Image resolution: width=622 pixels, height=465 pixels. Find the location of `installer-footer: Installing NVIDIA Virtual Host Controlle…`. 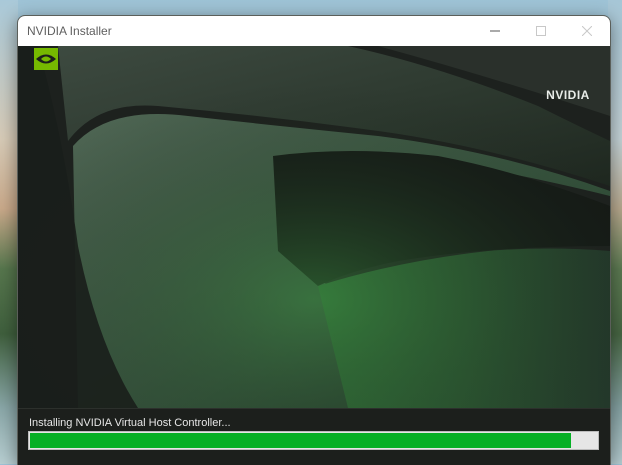

installer-footer: Installing NVIDIA Virtual Host Controlle… is located at coordinates (314, 436).